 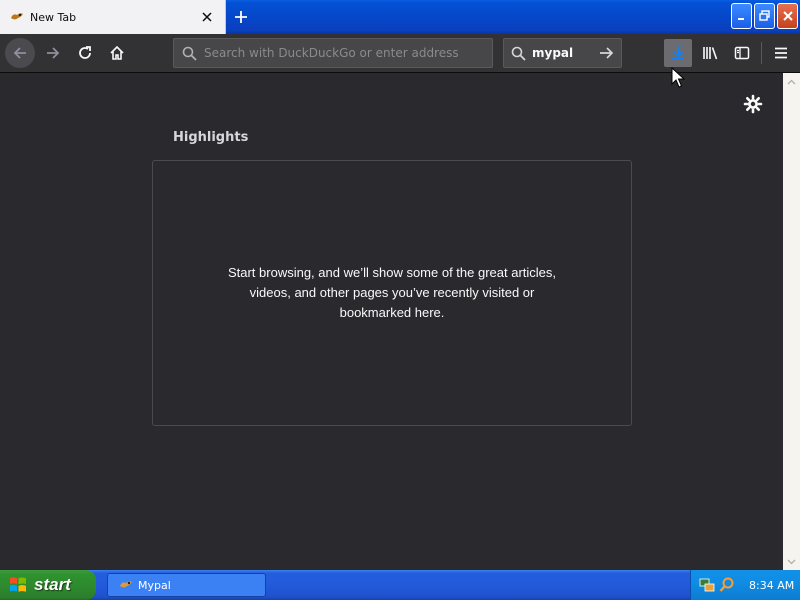 I want to click on toolbar-separator, so click(x=761, y=53).